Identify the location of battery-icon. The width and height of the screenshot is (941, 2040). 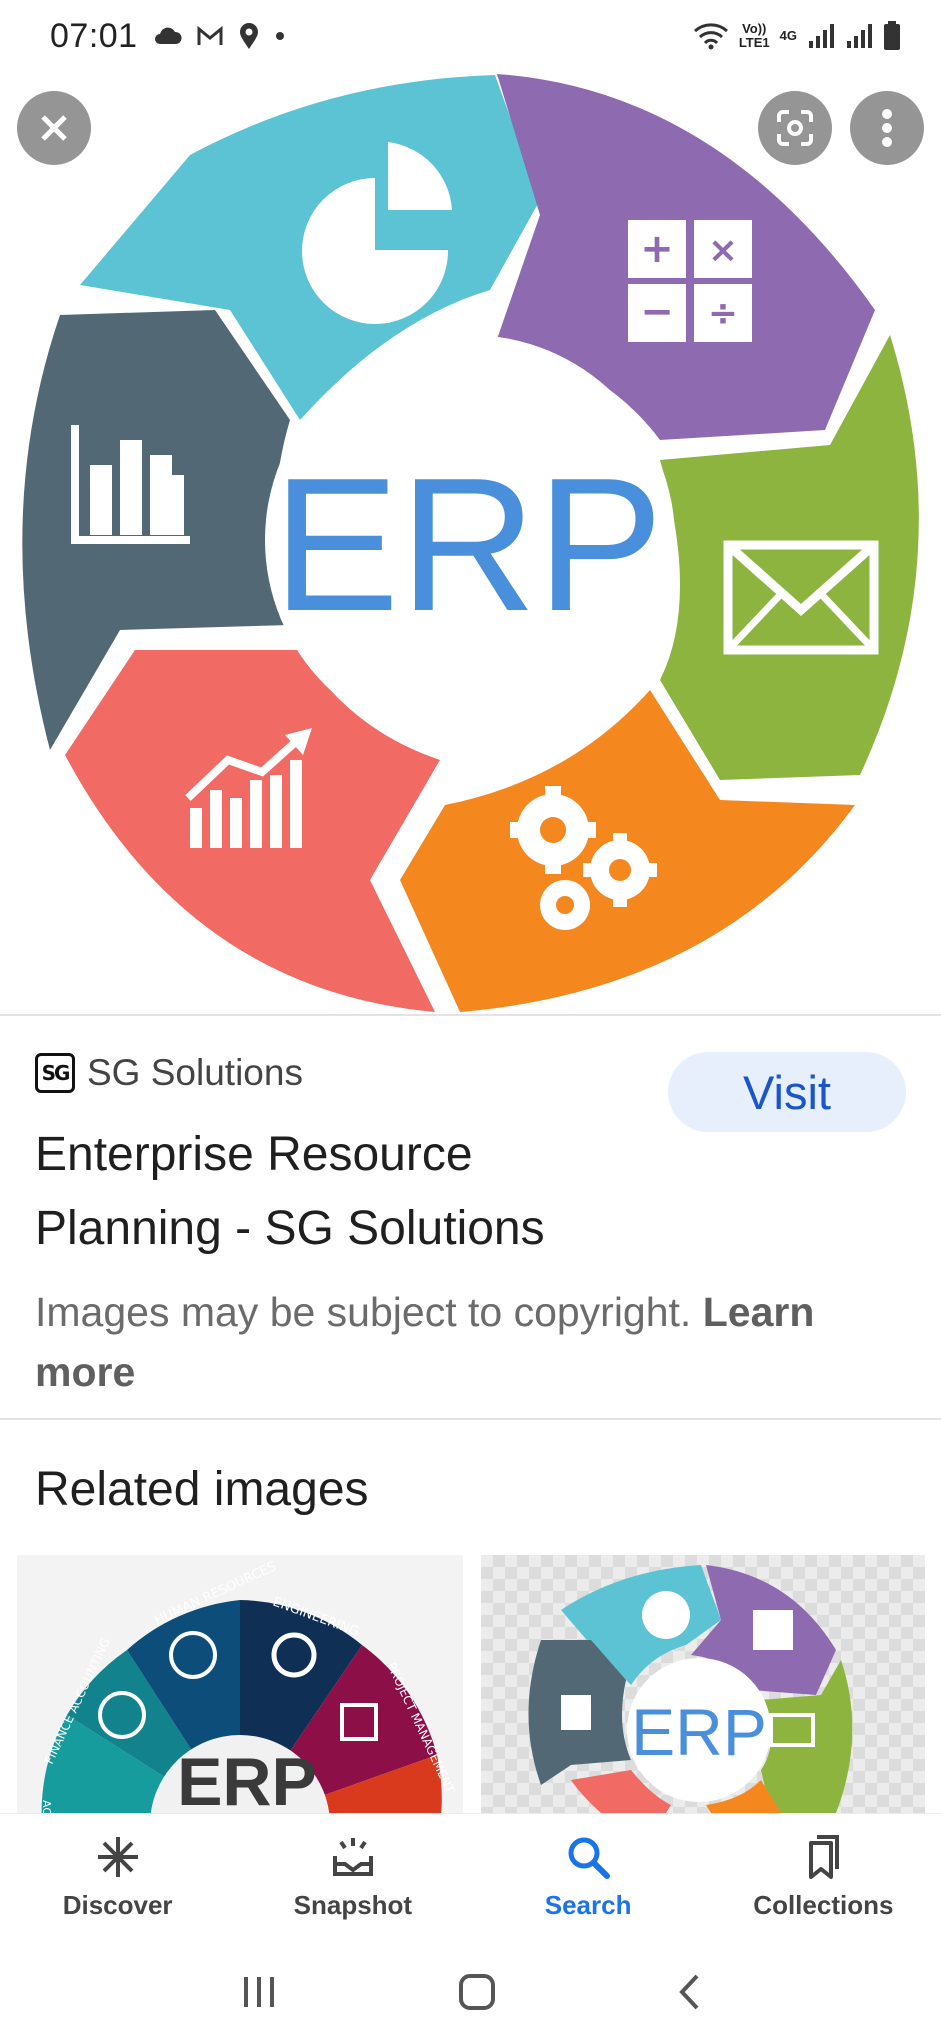
(892, 35).